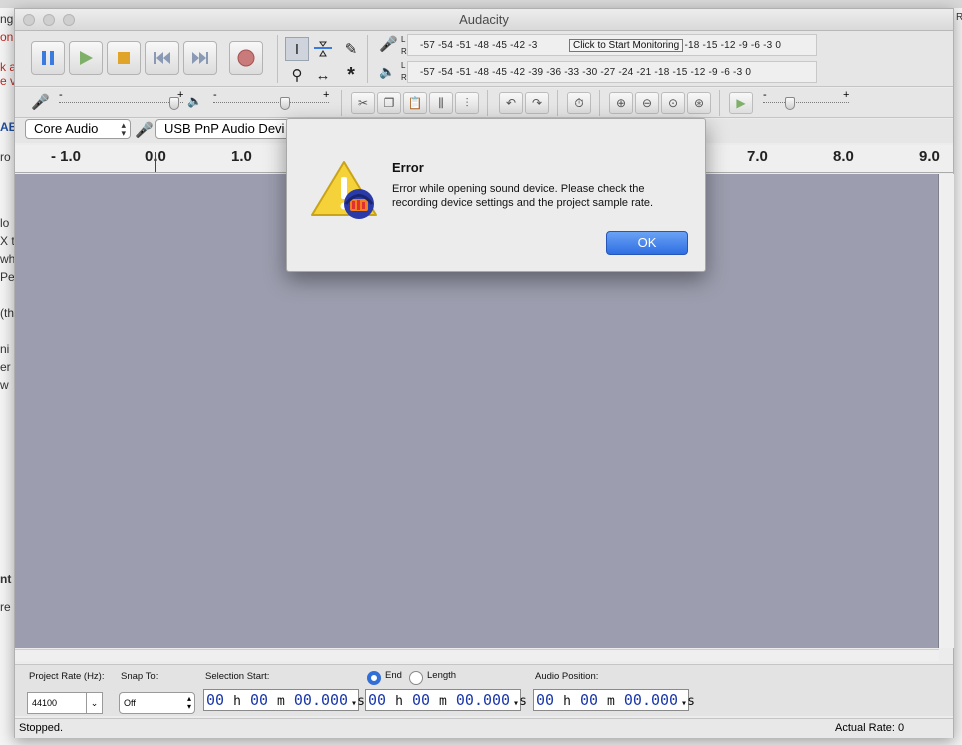 Image resolution: width=962 pixels, height=745 pixels. What do you see at coordinates (481, 4) in the screenshot?
I see `background-menubar` at bounding box center [481, 4].